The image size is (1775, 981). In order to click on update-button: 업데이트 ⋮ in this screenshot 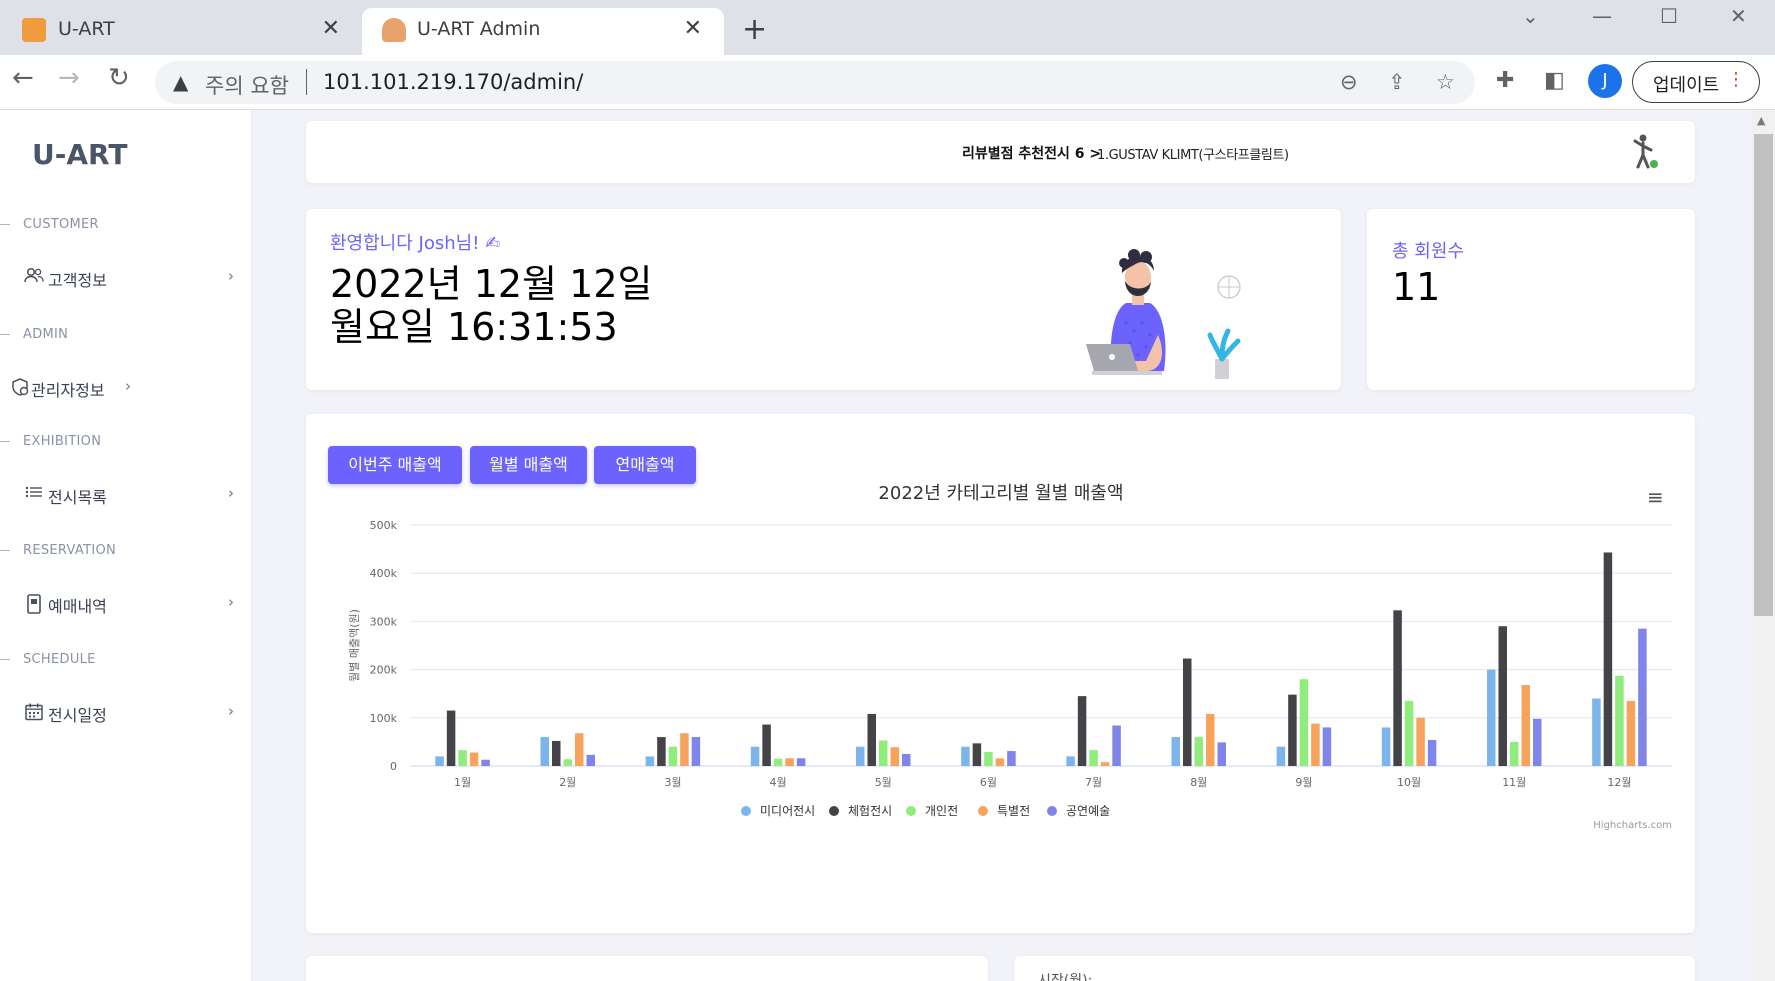, I will do `click(1696, 82)`.